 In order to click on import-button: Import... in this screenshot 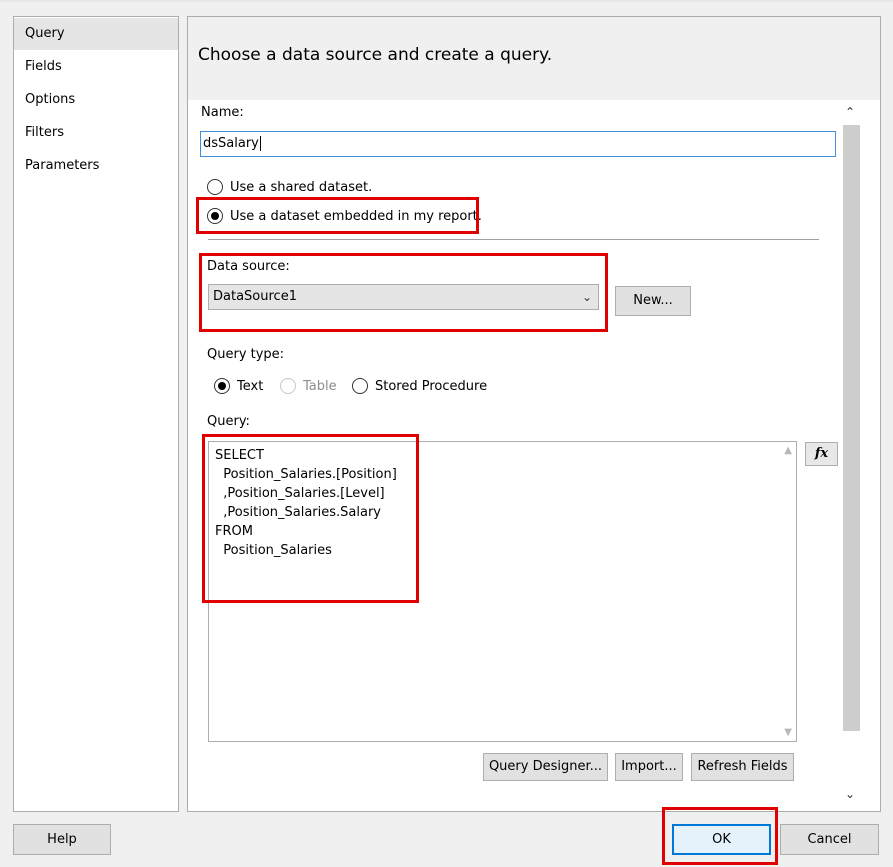, I will do `click(649, 767)`.